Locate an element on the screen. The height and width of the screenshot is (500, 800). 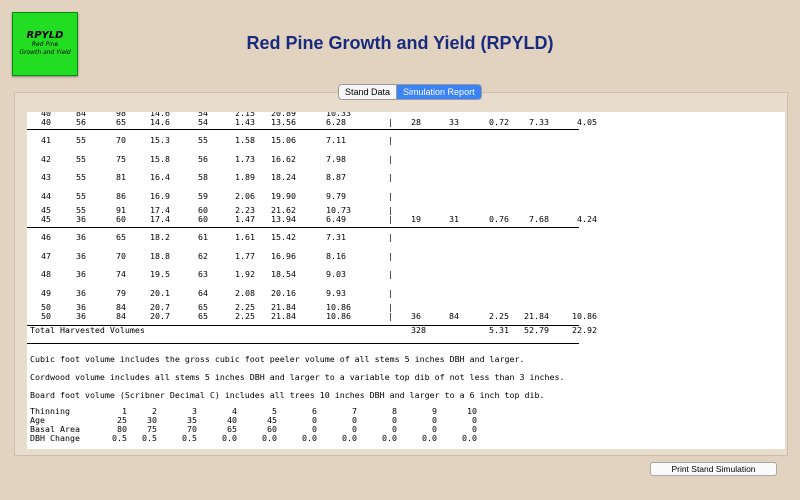
table-cell: 18.8 is located at coordinates (160, 256).